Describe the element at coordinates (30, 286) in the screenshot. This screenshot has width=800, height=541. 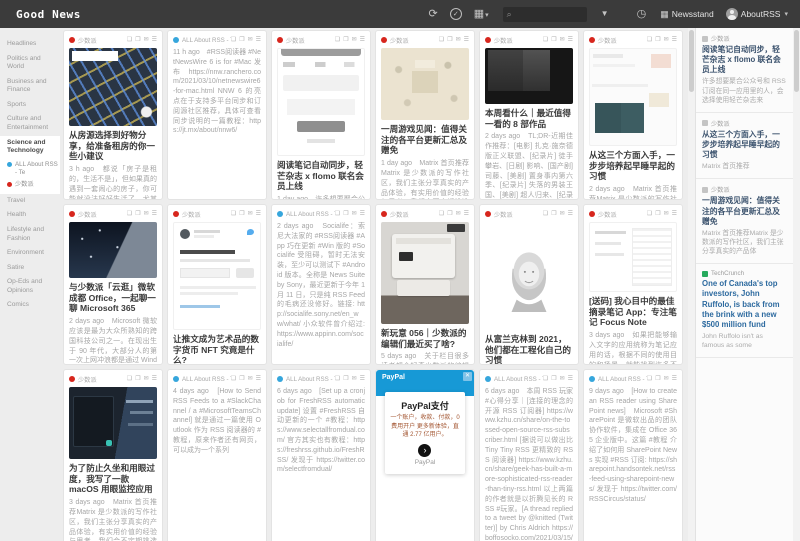
I see `sidebar-item-op-eds-and-opinions: Op-Eds and Opinions` at that location.